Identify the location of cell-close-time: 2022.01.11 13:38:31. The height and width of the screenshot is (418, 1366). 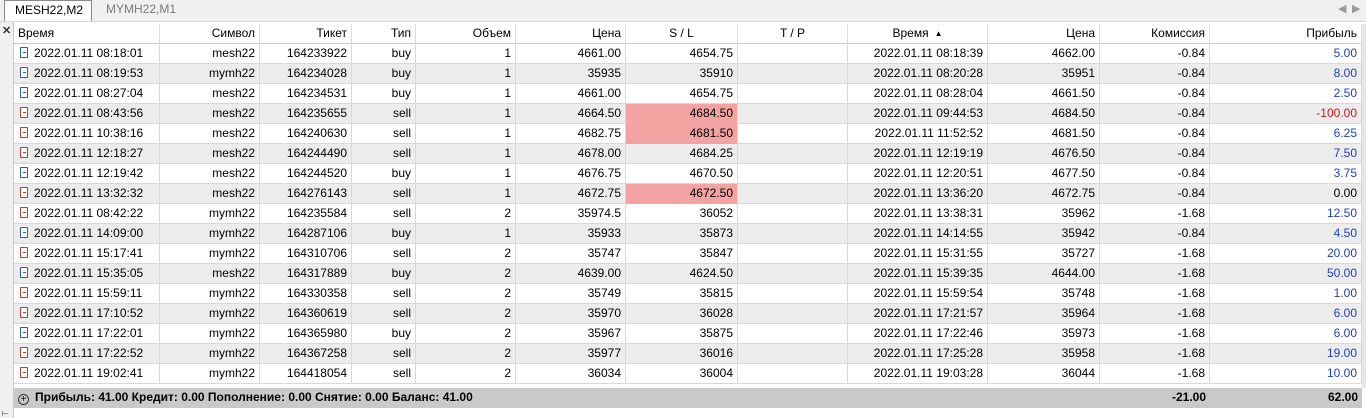
(918, 214).